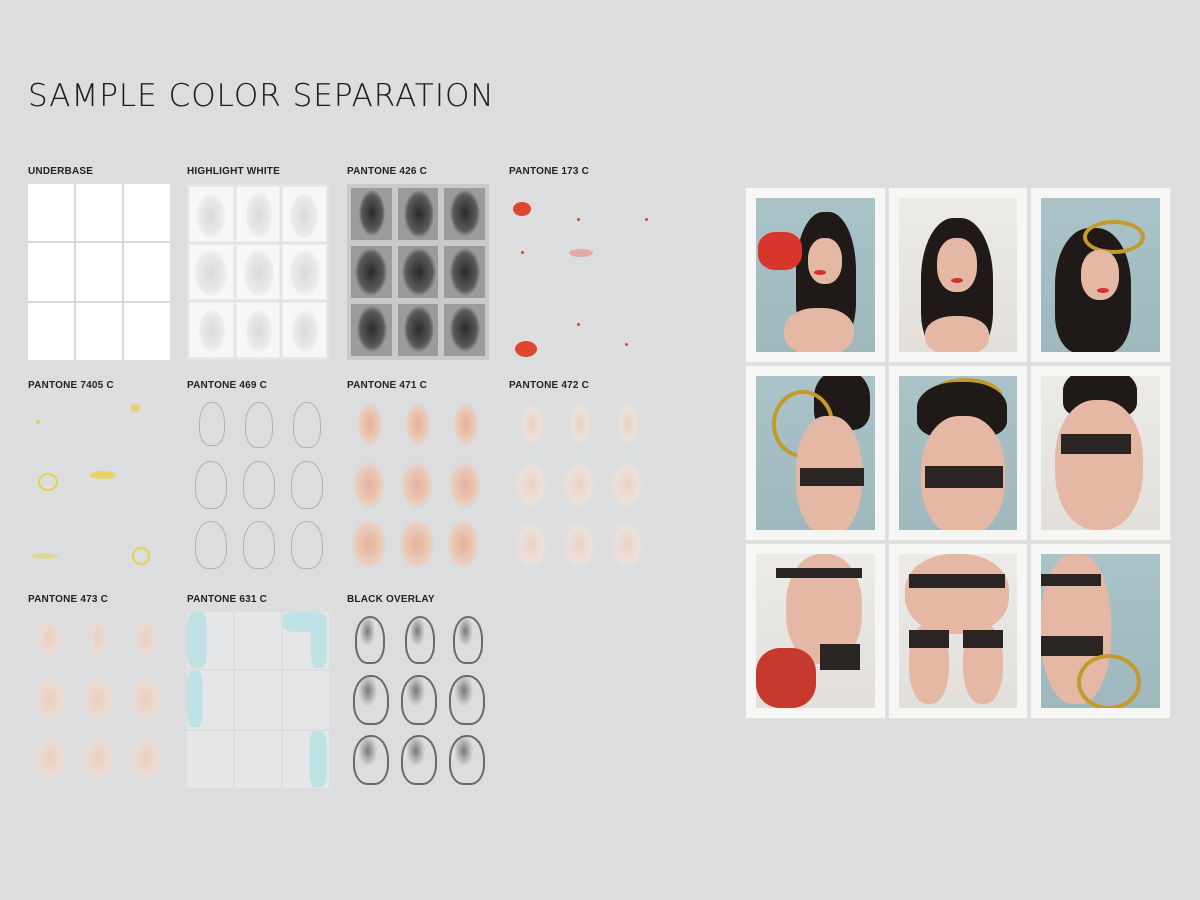 This screenshot has width=1200, height=900. I want to click on separation-label: PANTONE 469 C, so click(227, 385).